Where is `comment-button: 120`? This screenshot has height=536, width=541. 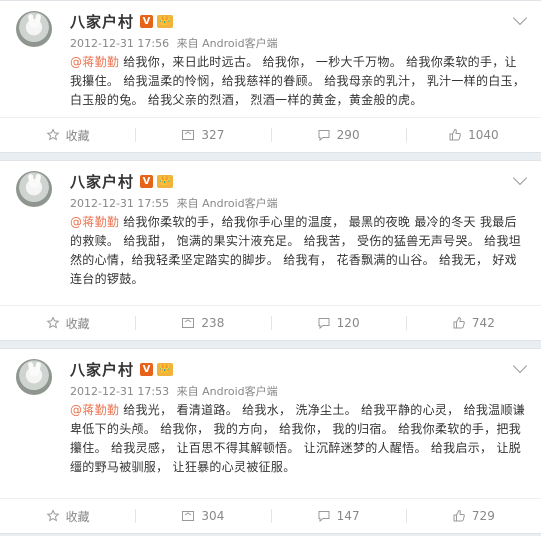 comment-button: 120 is located at coordinates (338, 323).